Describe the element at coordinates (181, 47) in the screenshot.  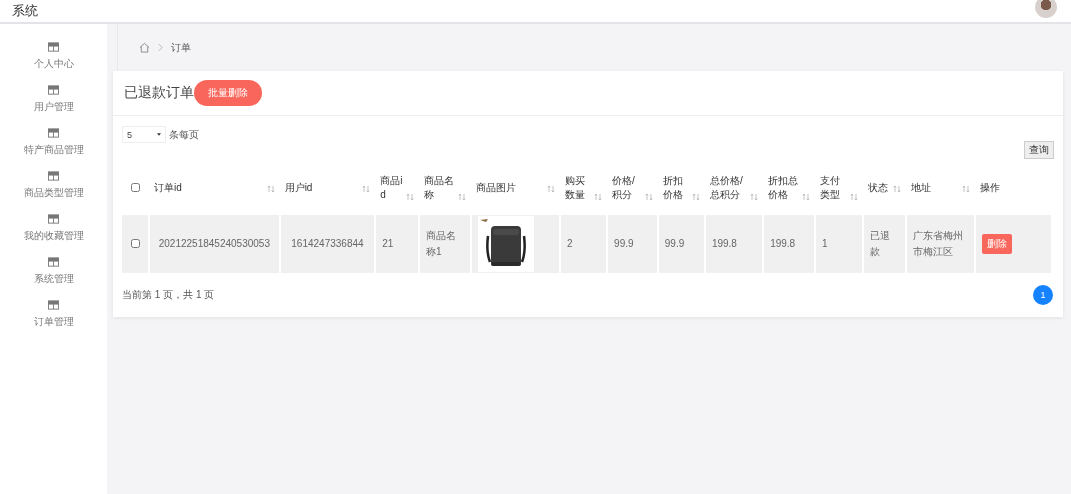
I see `breadcrumb-item: 订单` at that location.